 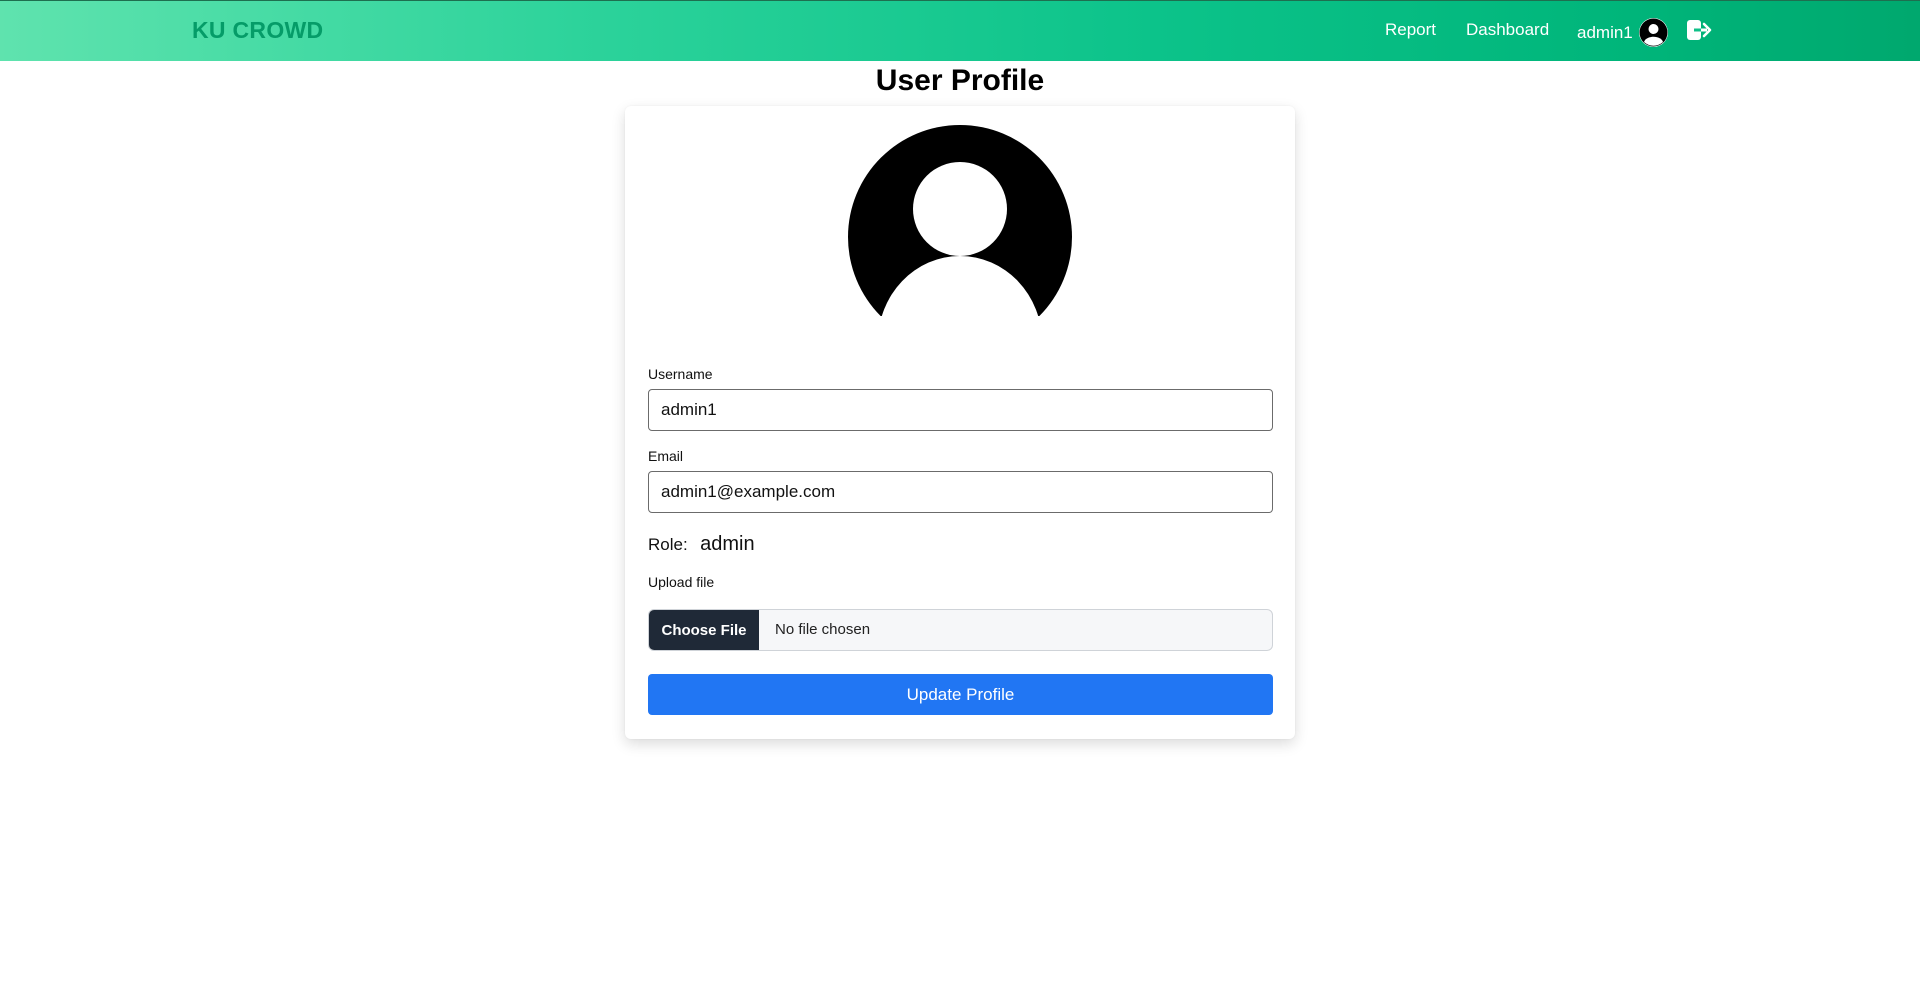 What do you see at coordinates (1605, 33) in the screenshot?
I see `nav-username: admin1` at bounding box center [1605, 33].